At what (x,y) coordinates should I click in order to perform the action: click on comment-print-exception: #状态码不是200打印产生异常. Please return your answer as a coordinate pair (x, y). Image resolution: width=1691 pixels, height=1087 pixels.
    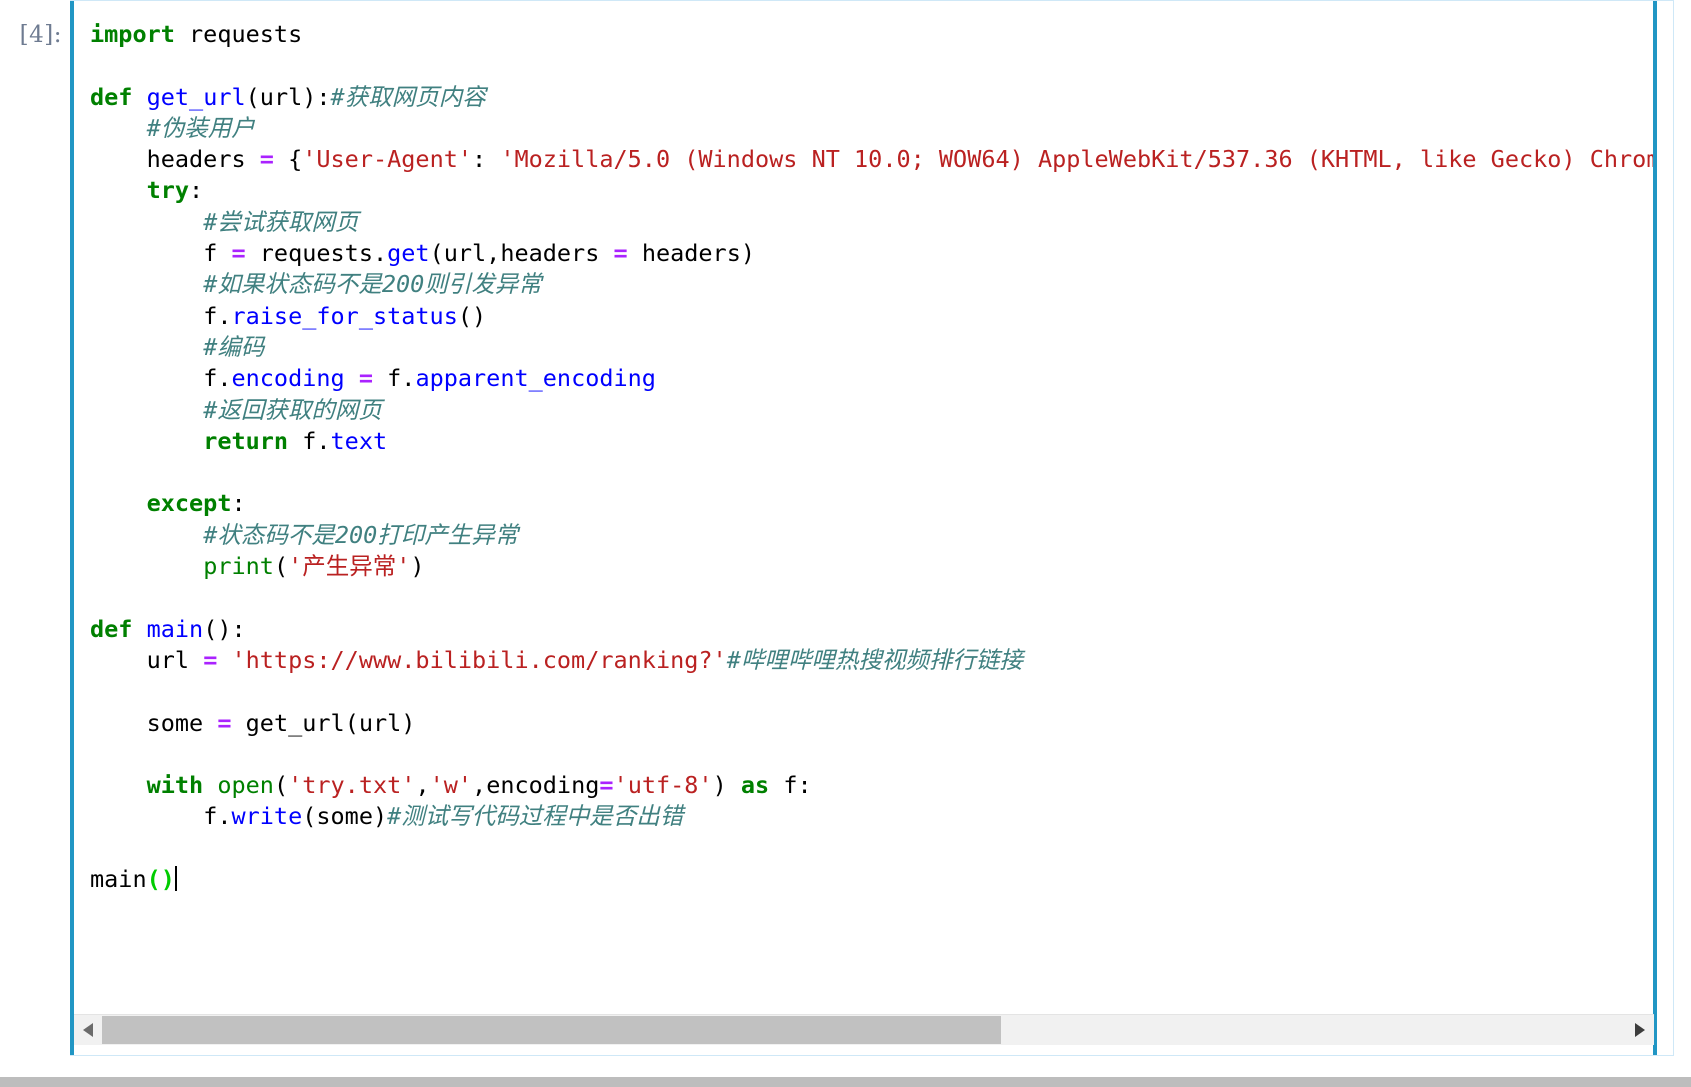
    Looking at the image, I should click on (361, 534).